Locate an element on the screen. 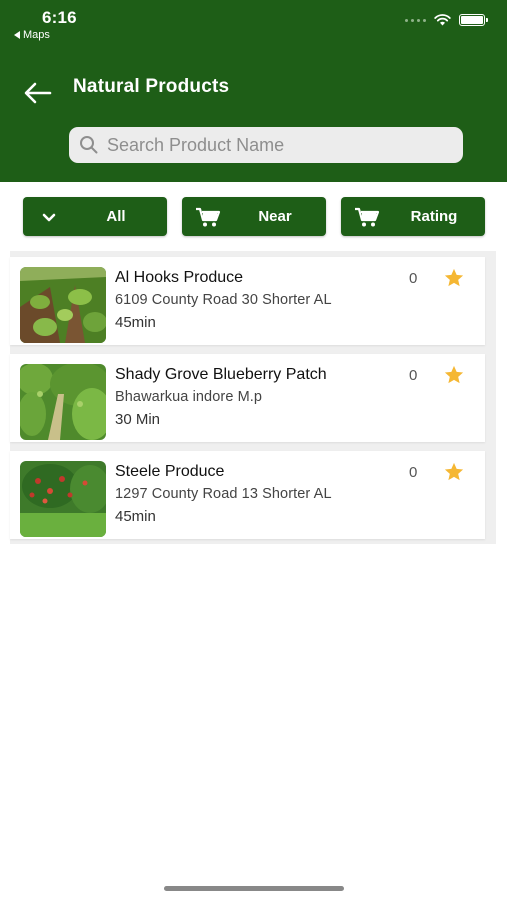 The height and width of the screenshot is (900, 507). filter-rating-label: Rating is located at coordinates (434, 216).